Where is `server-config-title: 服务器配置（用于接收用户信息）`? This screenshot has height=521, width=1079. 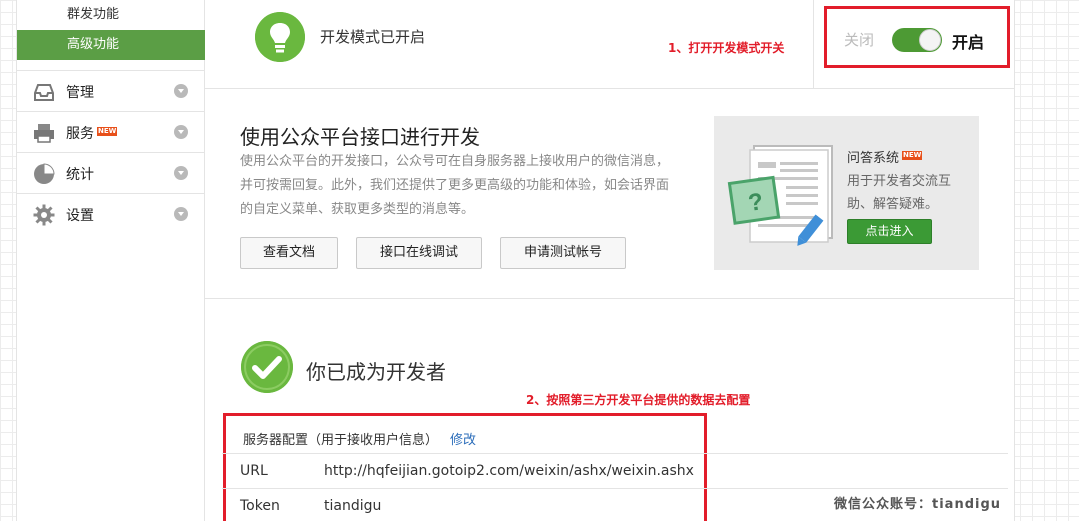
server-config-title: 服务器配置（用于接收用户信息） is located at coordinates (341, 440).